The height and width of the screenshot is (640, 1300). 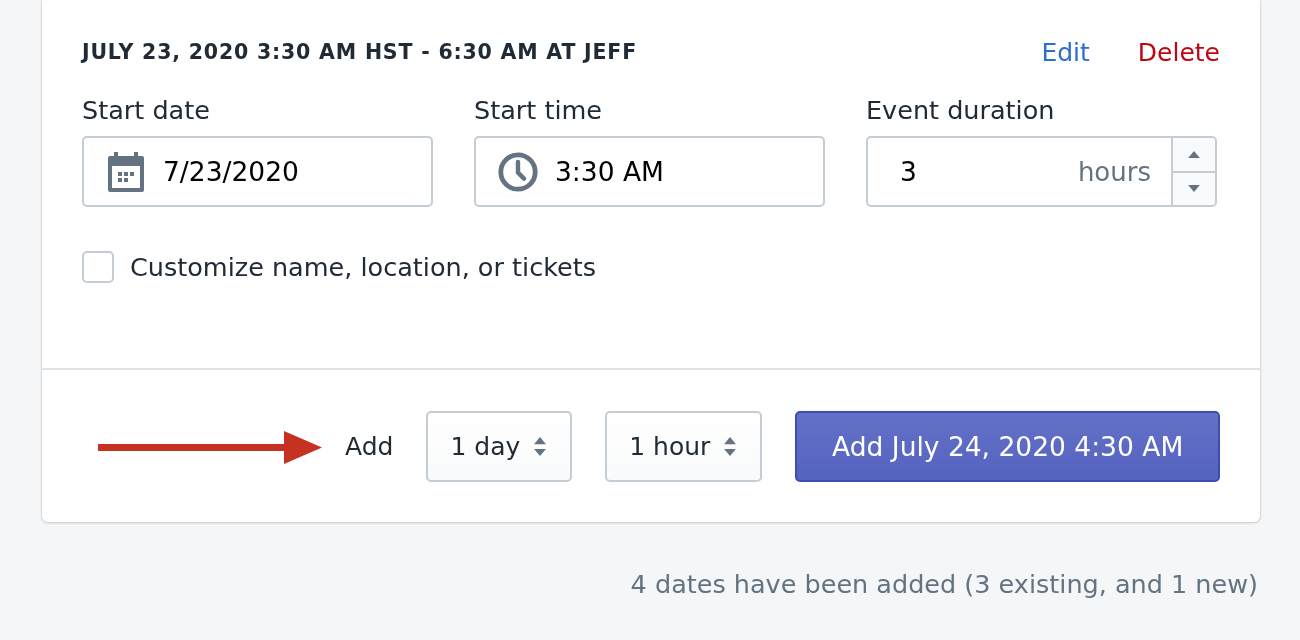 I want to click on date-field: 7/23/2020, so click(x=257, y=171).